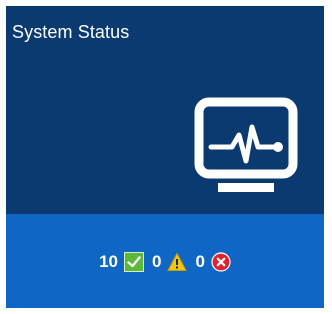  Describe the element at coordinates (108, 261) in the screenshot. I see `ok-count: 10` at that location.